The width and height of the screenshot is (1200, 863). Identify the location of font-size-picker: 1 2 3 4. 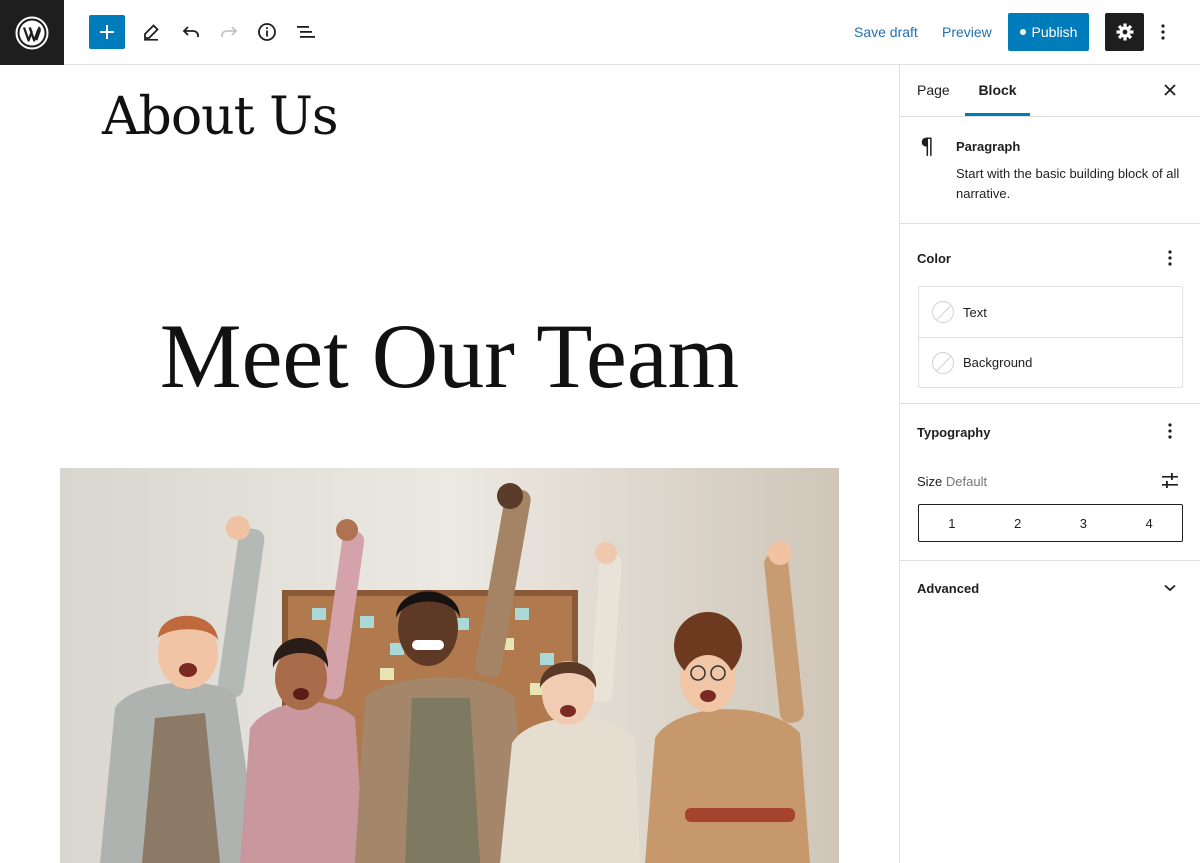
(1050, 523).